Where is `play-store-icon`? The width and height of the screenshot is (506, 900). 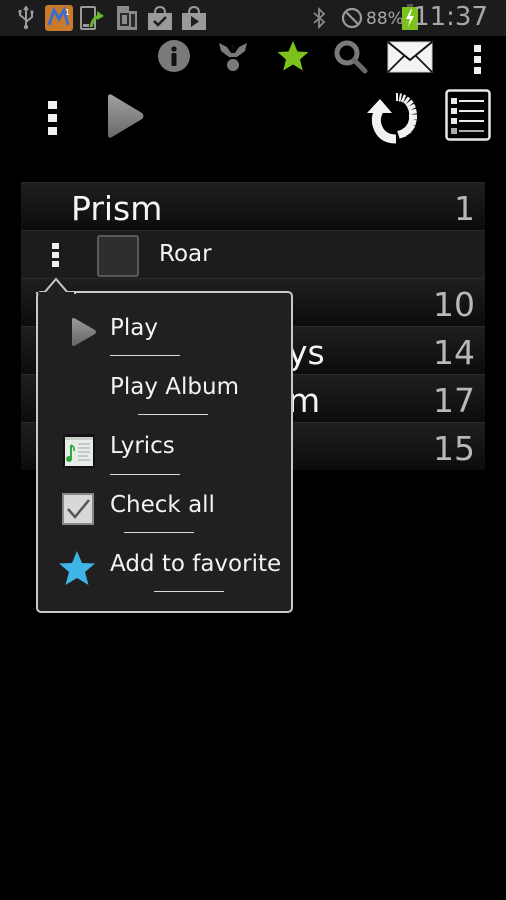
play-store-icon is located at coordinates (194, 17).